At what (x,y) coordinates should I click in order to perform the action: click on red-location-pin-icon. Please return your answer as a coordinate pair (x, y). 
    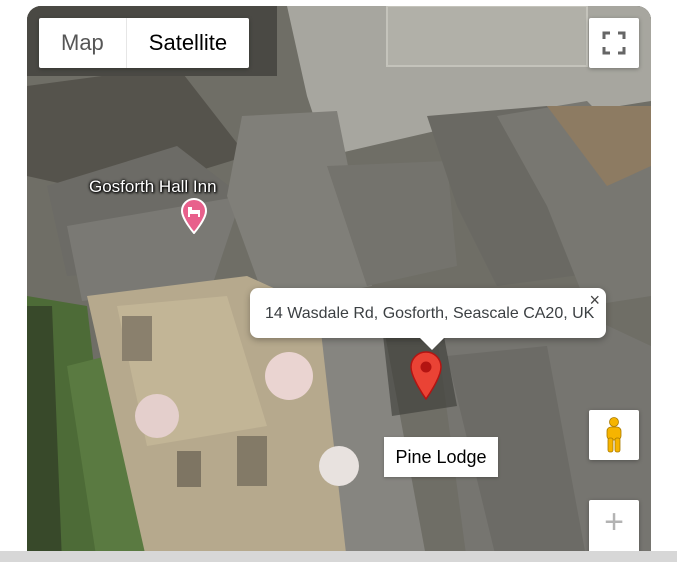
    Looking at the image, I should click on (426, 377).